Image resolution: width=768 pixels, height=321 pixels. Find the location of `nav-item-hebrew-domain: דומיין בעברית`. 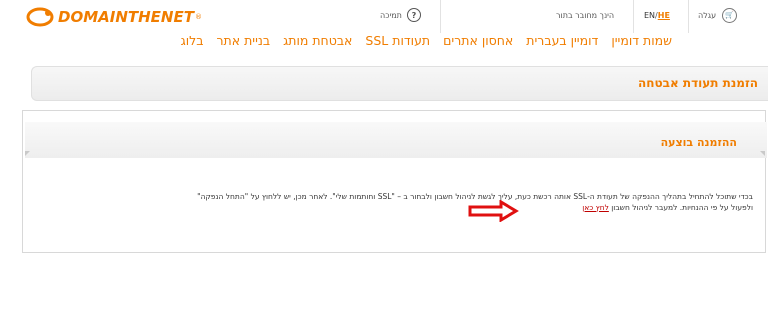

nav-item-hebrew-domain: דומיין בעברית is located at coordinates (562, 40).